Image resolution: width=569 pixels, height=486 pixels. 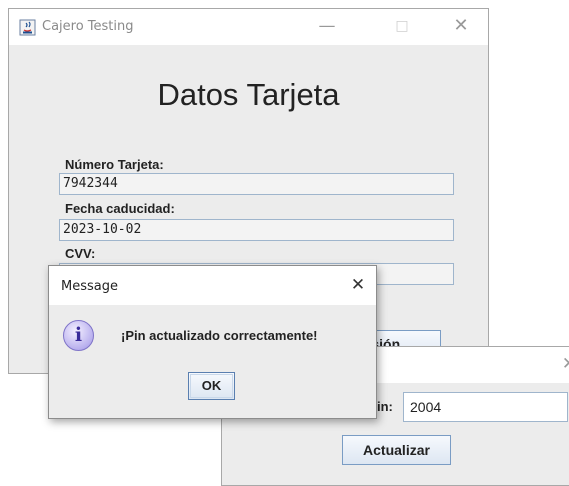 What do you see at coordinates (485, 407) in the screenshot?
I see `pin-input: 2004` at bounding box center [485, 407].